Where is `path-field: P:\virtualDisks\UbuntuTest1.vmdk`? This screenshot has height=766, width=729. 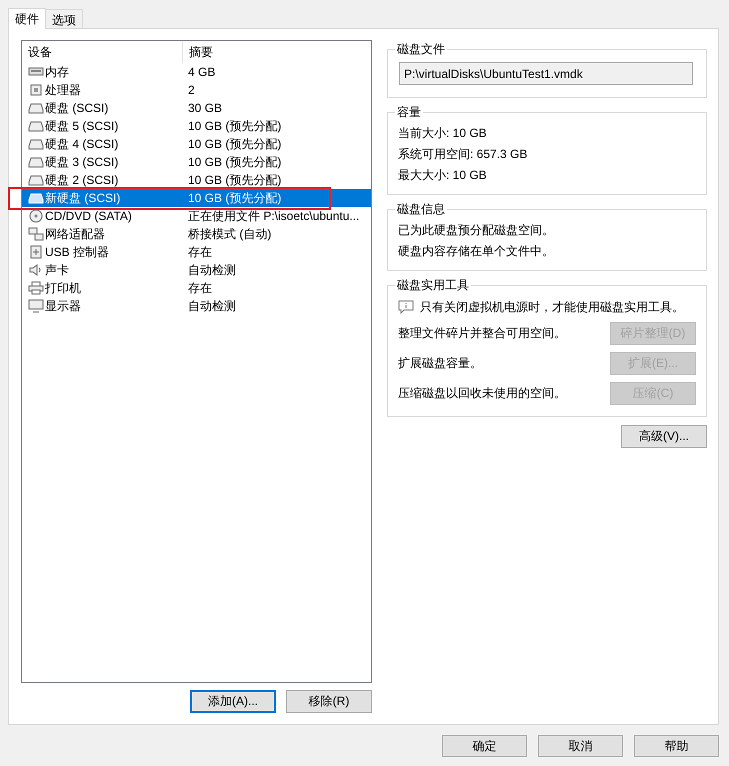 path-field: P:\virtualDisks\UbuntuTest1.vmdk is located at coordinates (546, 73).